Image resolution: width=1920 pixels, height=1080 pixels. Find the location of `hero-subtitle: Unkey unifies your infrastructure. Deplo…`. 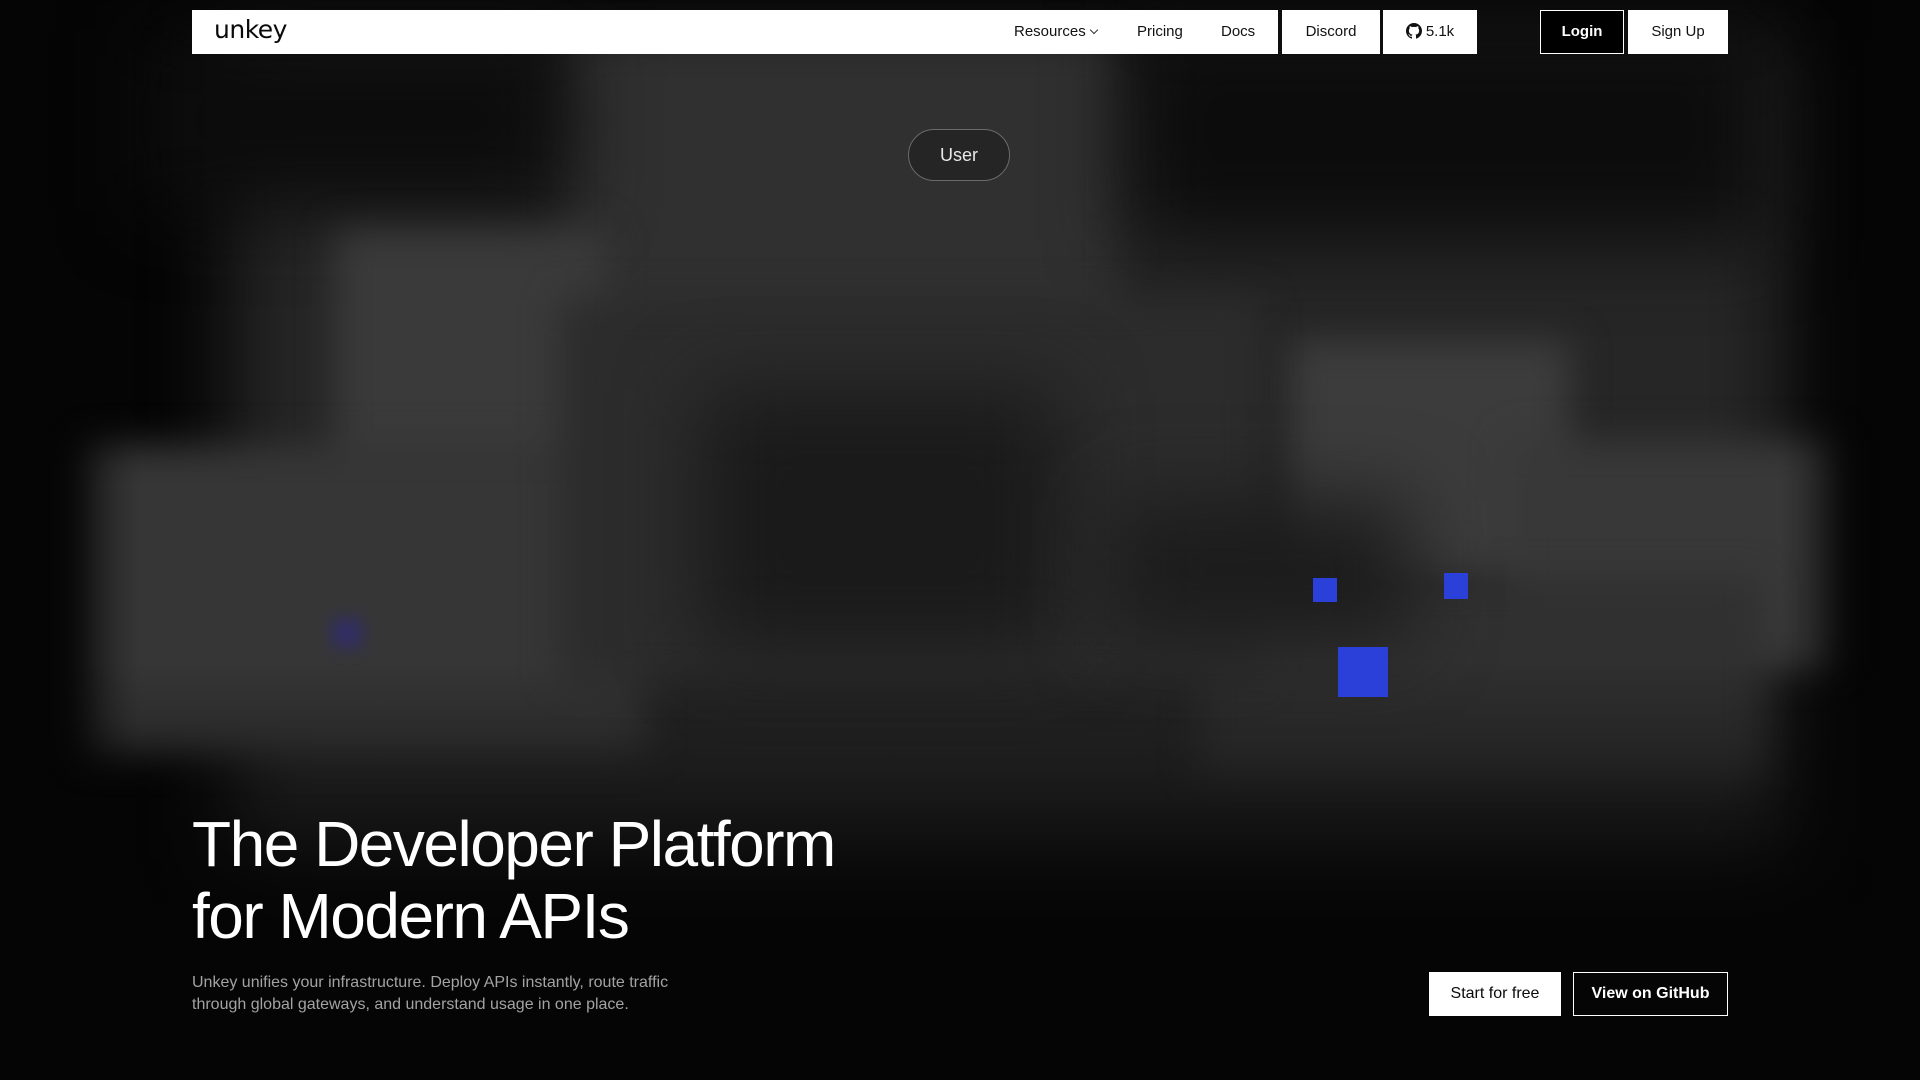

hero-subtitle: Unkey unifies your infrastructure. Deplo… is located at coordinates (472, 994).